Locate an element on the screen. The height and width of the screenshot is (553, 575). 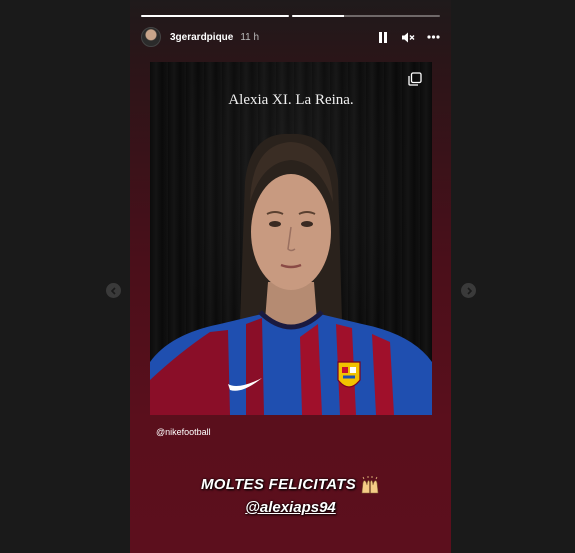
chevron-left-icon is located at coordinates (113, 290).